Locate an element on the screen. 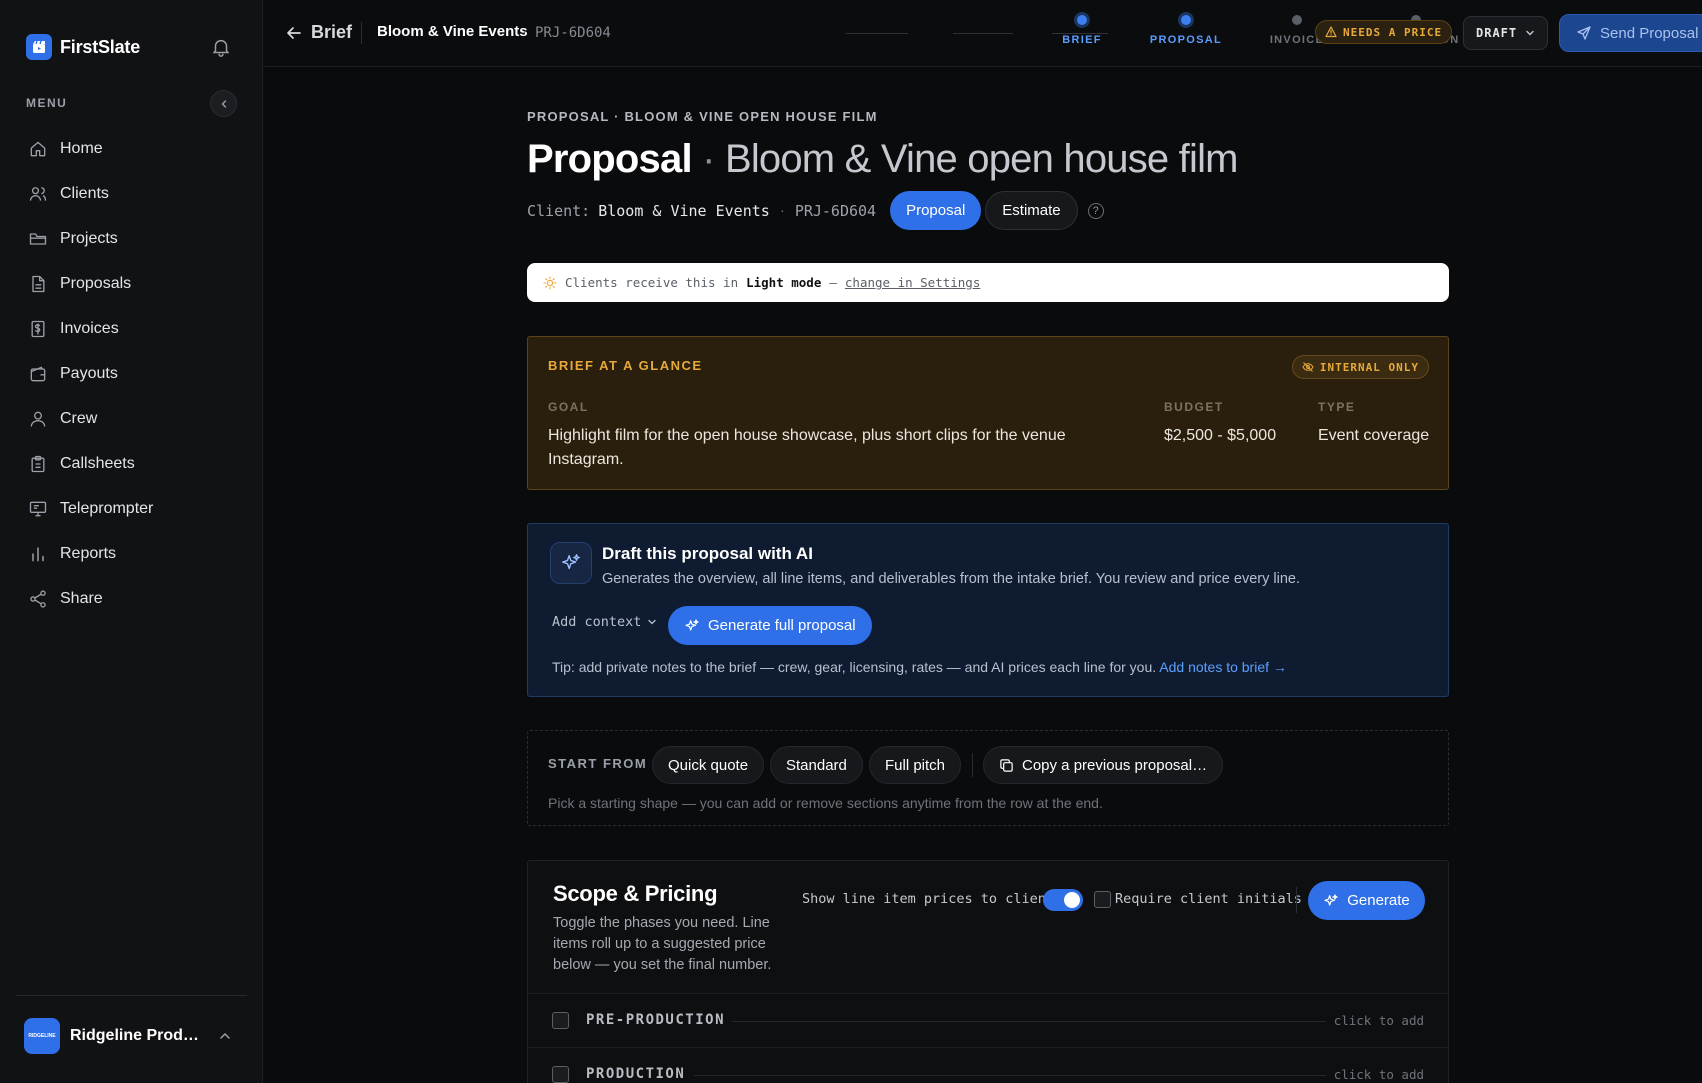 This screenshot has width=1702, height=1083. clapperboard-logo-icon is located at coordinates (39, 47).